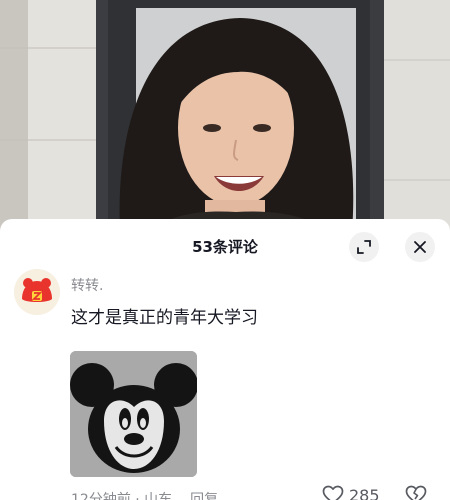 This screenshot has height=500, width=450. I want to click on like-button: 285, so click(351, 492).